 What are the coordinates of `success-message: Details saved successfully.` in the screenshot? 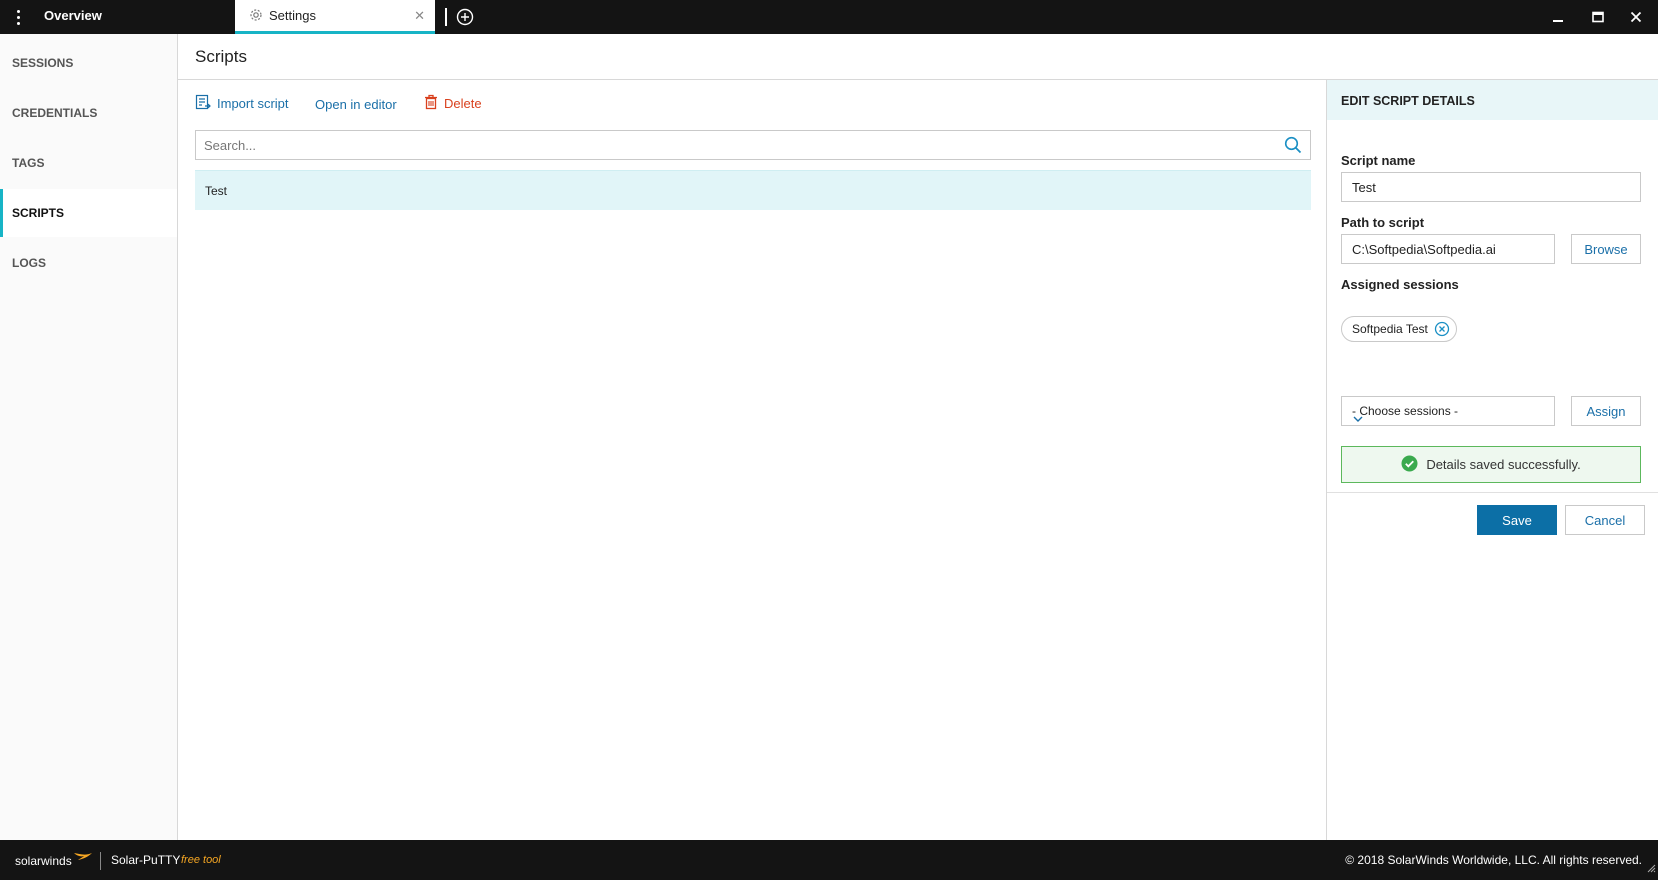 It's located at (1491, 464).